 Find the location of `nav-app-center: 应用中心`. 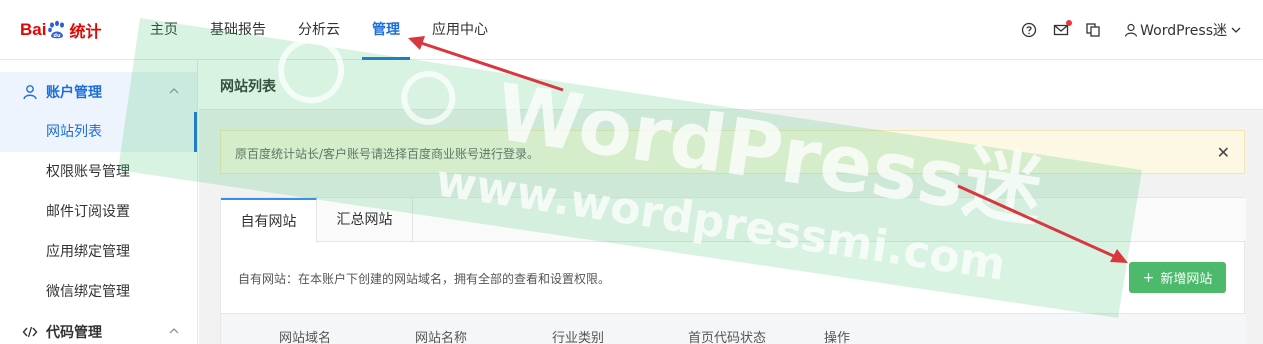

nav-app-center: 应用中心 is located at coordinates (460, 30).